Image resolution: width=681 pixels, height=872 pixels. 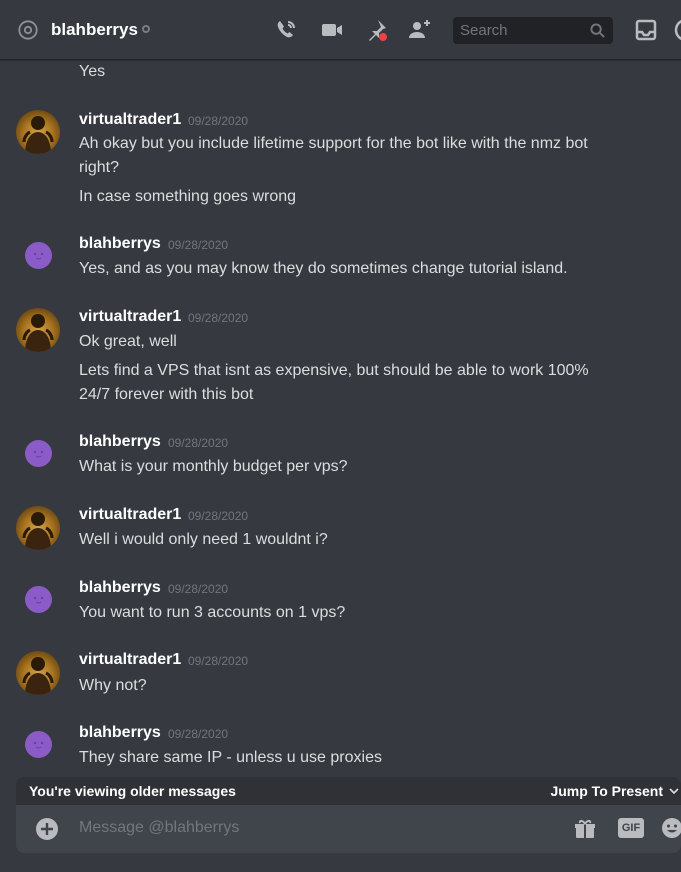 I want to click on attach-button, so click(x=47, y=829).